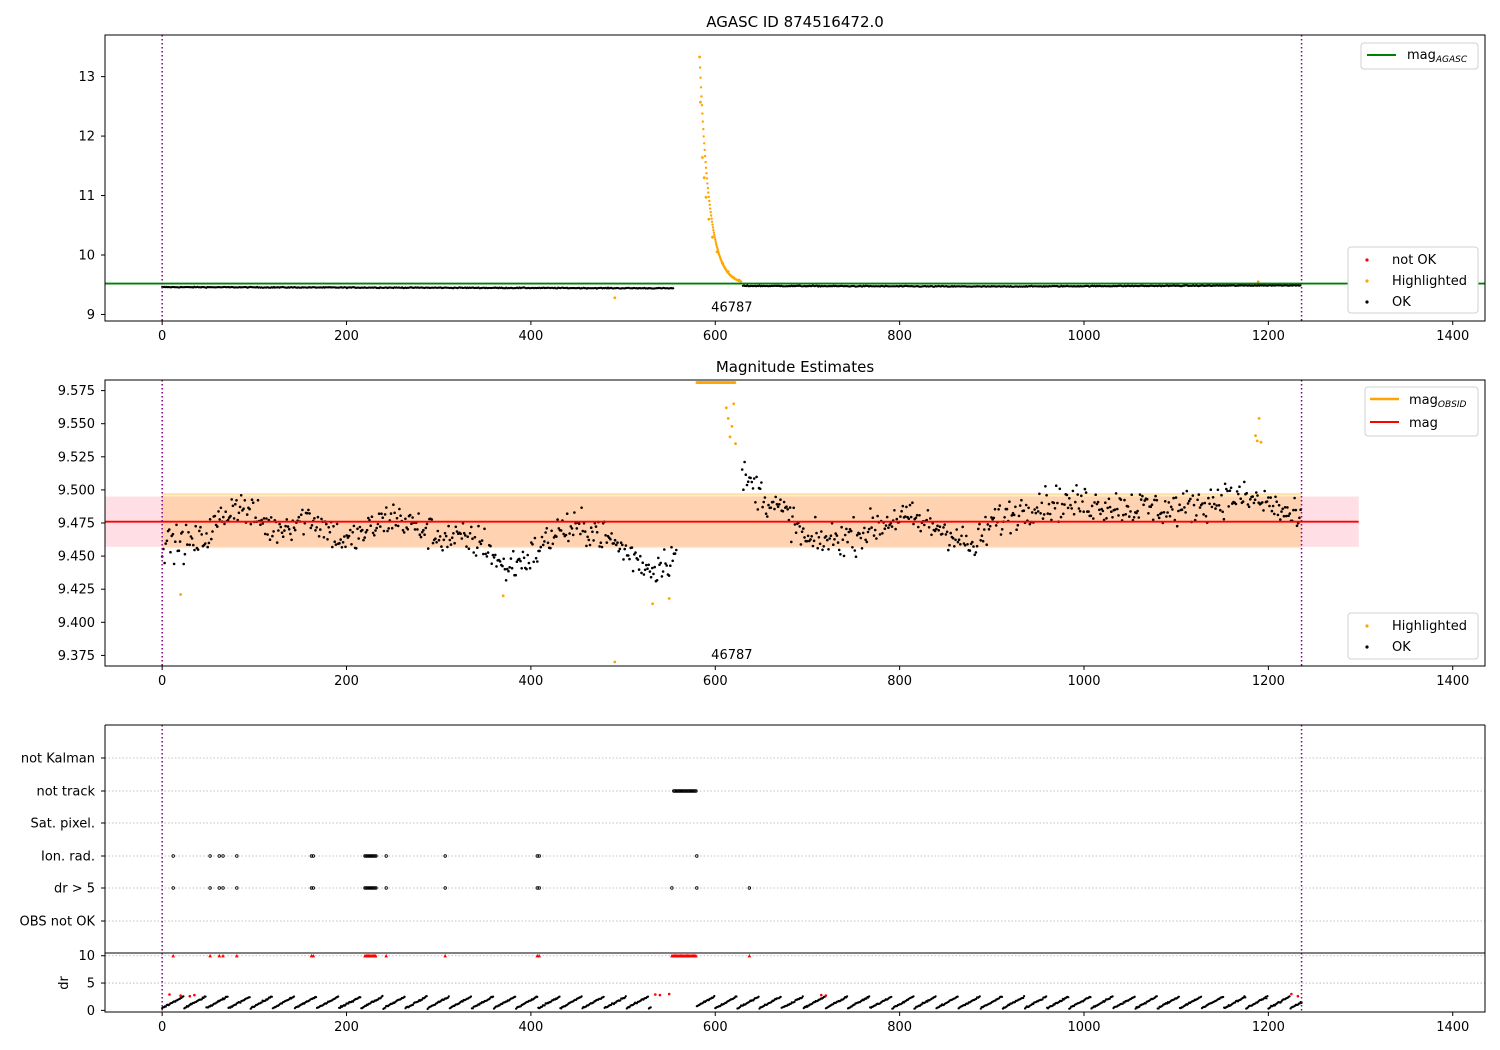 Image resolution: width=1500 pixels, height=1050 pixels. What do you see at coordinates (899, 681) in the screenshot?
I see `x-tick-label: 800` at bounding box center [899, 681].